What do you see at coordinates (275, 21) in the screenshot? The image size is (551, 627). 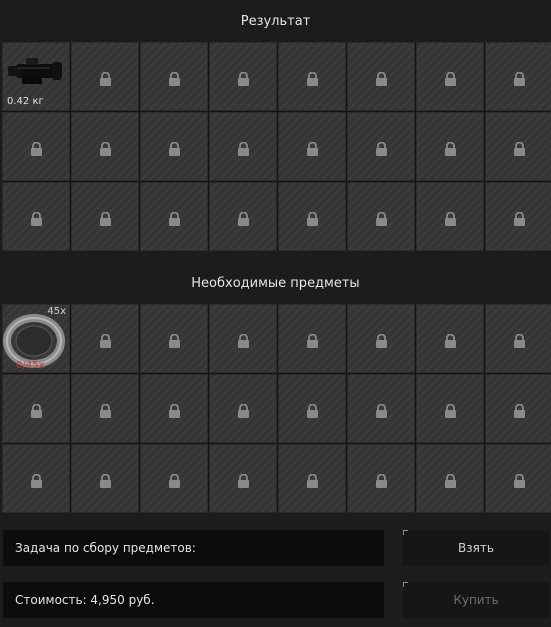 I see `result-title: Результат` at bounding box center [275, 21].